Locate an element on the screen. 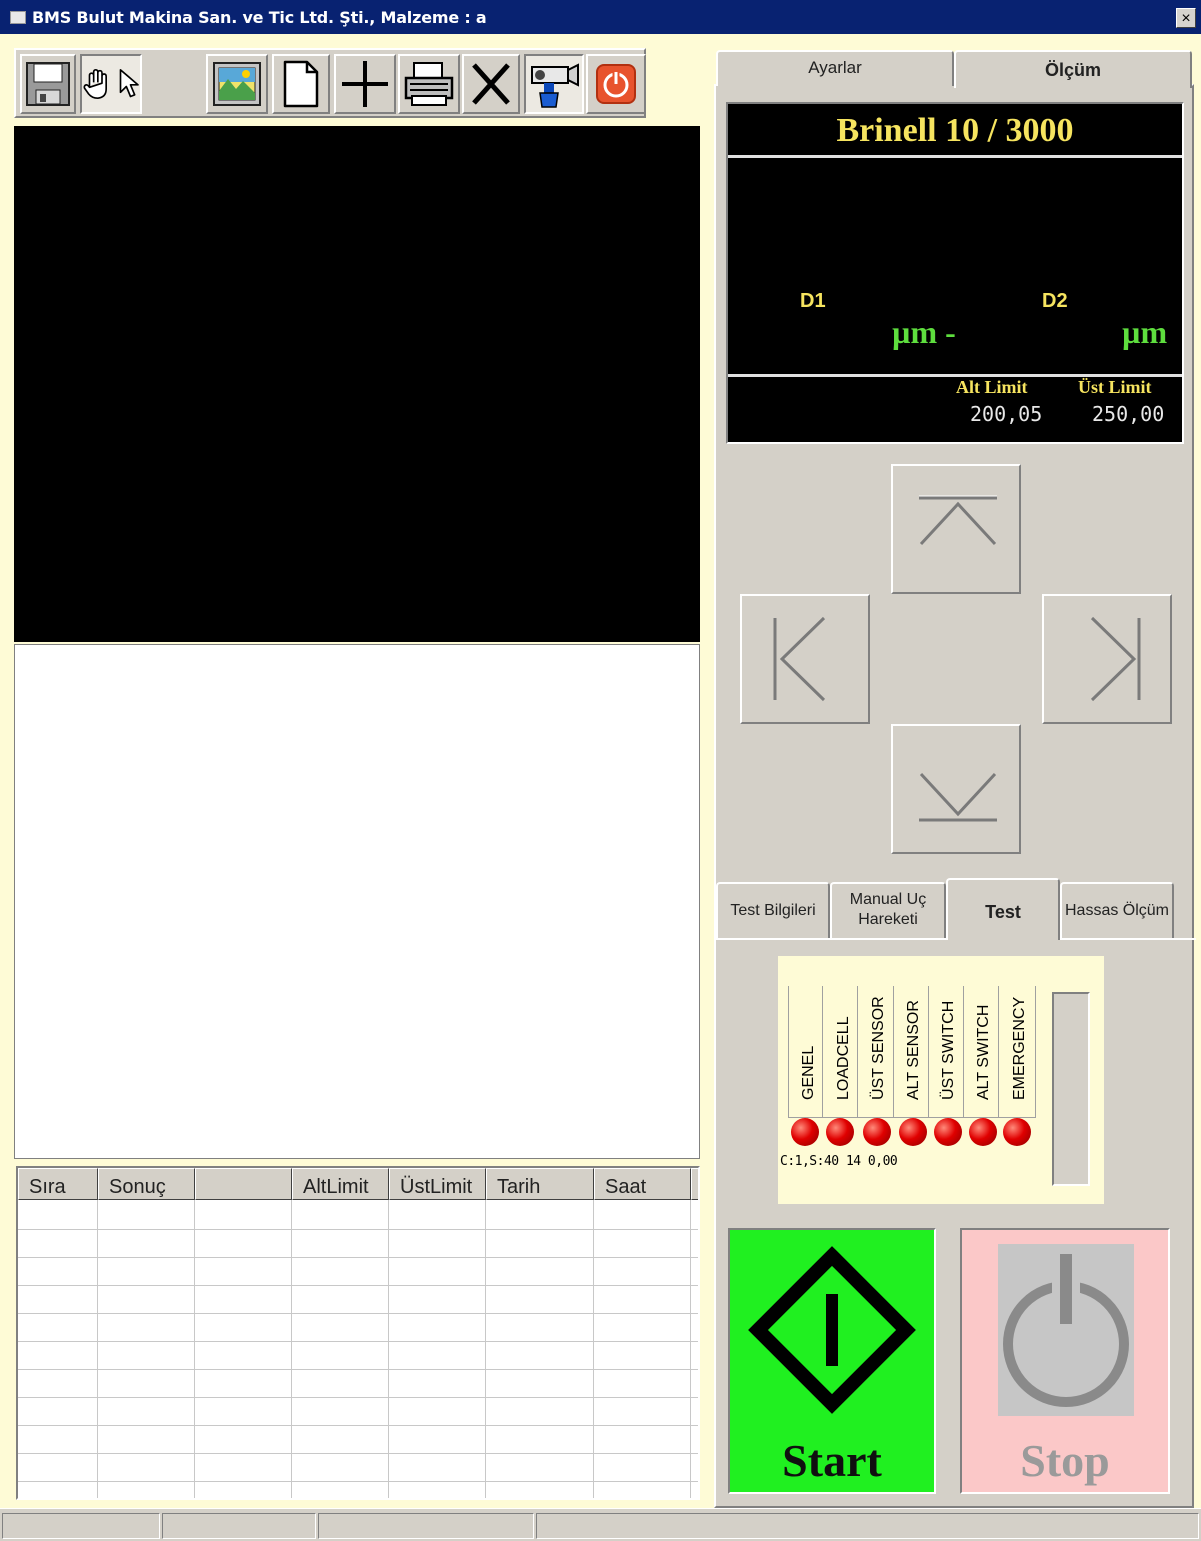 The width and height of the screenshot is (1201, 1541). stop-label: Stop is located at coordinates (1065, 1460).